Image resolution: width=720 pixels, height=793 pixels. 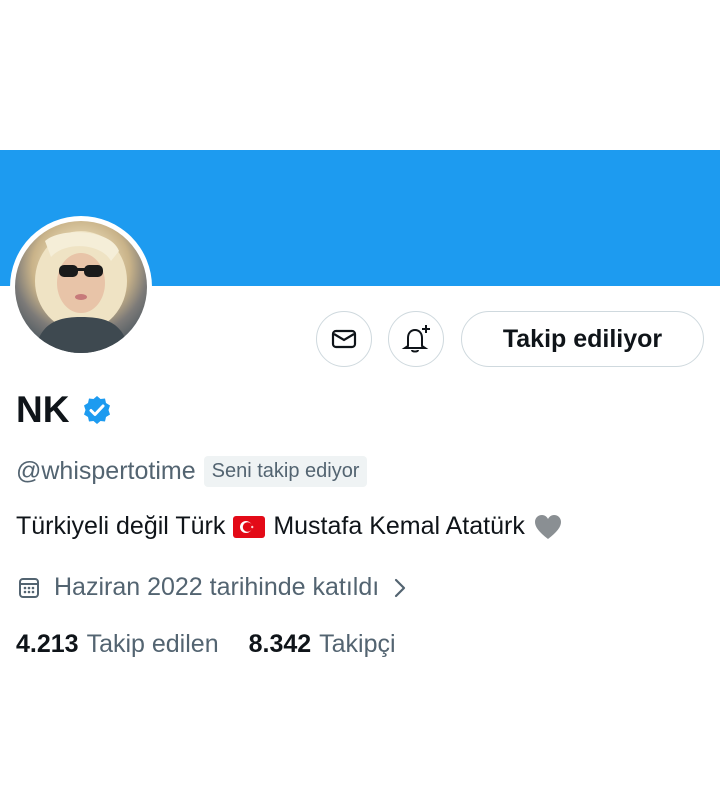 I want to click on display-name: NK, so click(x=43, y=409).